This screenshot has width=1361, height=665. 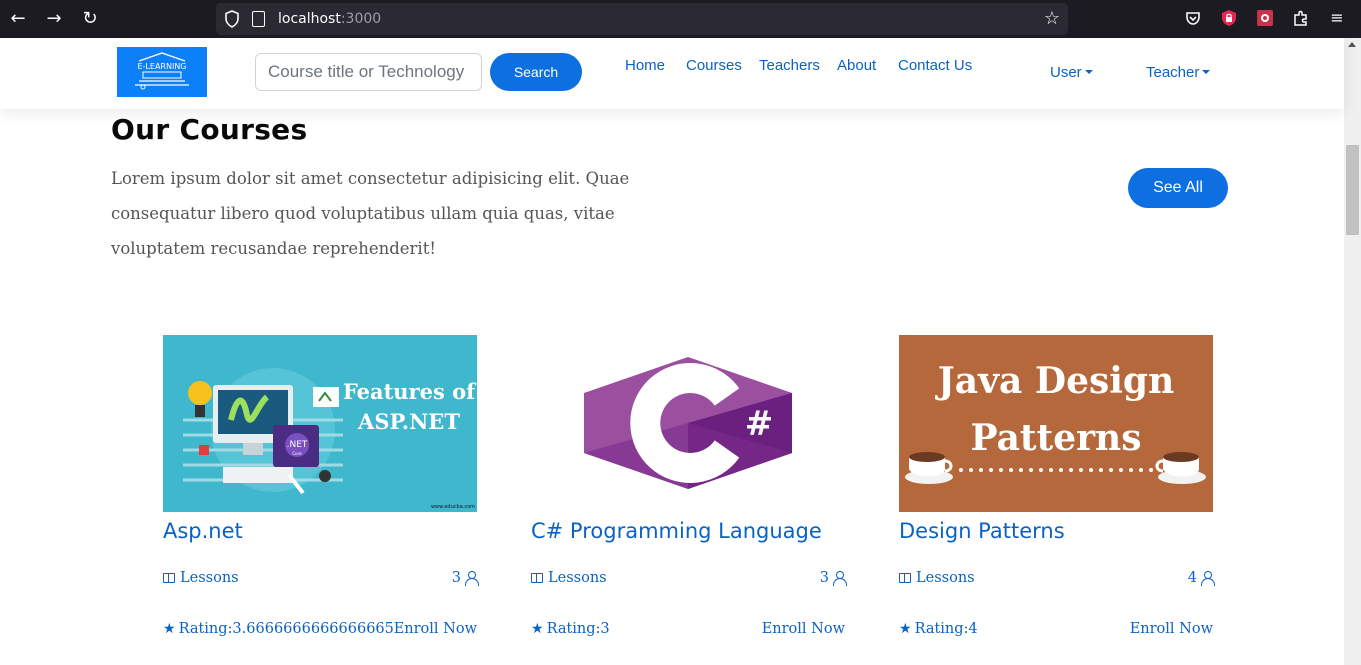 What do you see at coordinates (1066, 72) in the screenshot?
I see `user-dropdown-label: User` at bounding box center [1066, 72].